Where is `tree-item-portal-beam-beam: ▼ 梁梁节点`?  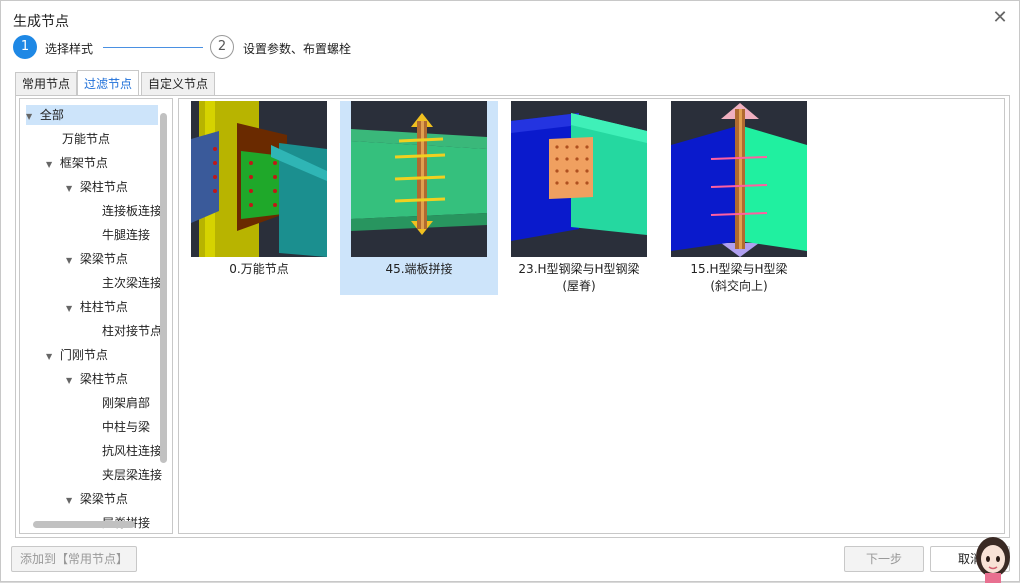
tree-item-portal-beam-beam: ▼ 梁梁节点 is located at coordinates (97, 499).